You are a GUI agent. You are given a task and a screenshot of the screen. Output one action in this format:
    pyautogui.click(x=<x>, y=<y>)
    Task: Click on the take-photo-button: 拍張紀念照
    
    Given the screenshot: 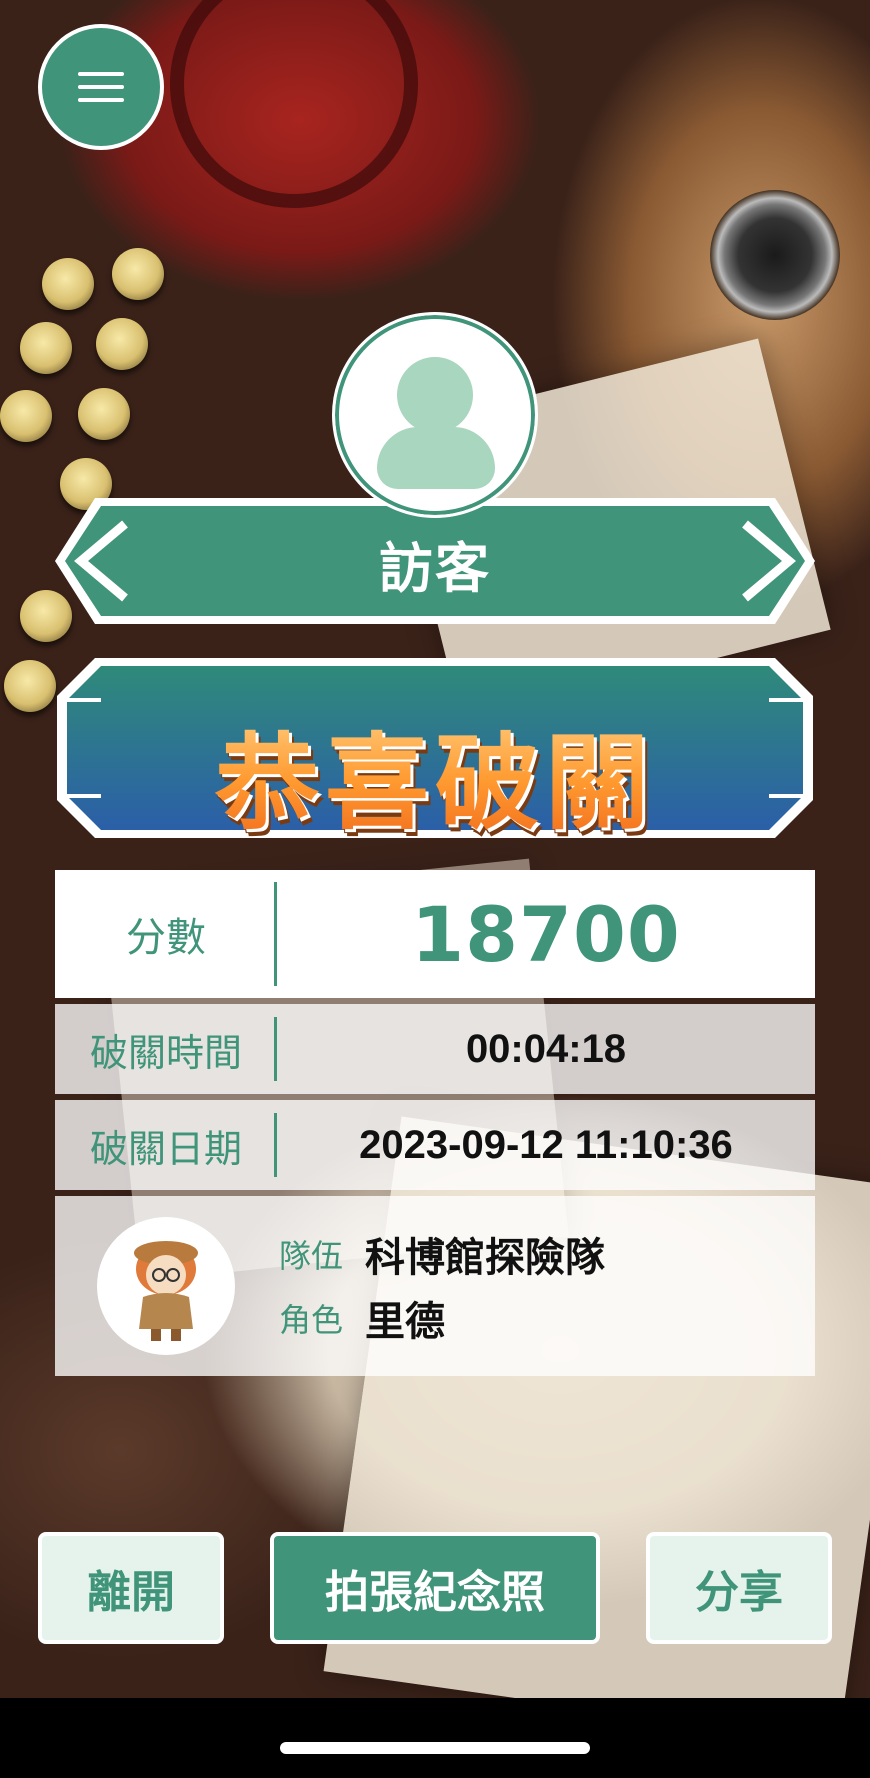 What is the action you would take?
    pyautogui.click(x=435, y=1588)
    